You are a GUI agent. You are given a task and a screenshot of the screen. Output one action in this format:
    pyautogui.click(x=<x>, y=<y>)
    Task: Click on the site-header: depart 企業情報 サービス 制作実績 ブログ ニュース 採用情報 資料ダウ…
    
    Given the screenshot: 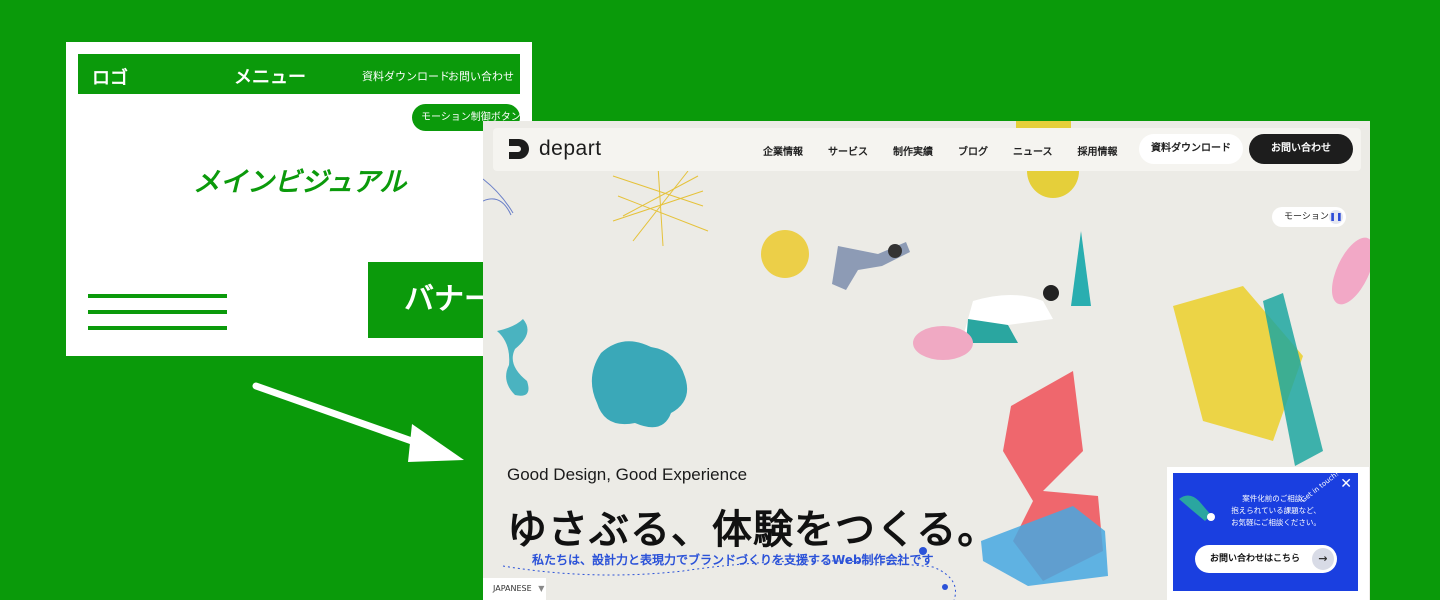 What is the action you would take?
    pyautogui.click(x=927, y=149)
    